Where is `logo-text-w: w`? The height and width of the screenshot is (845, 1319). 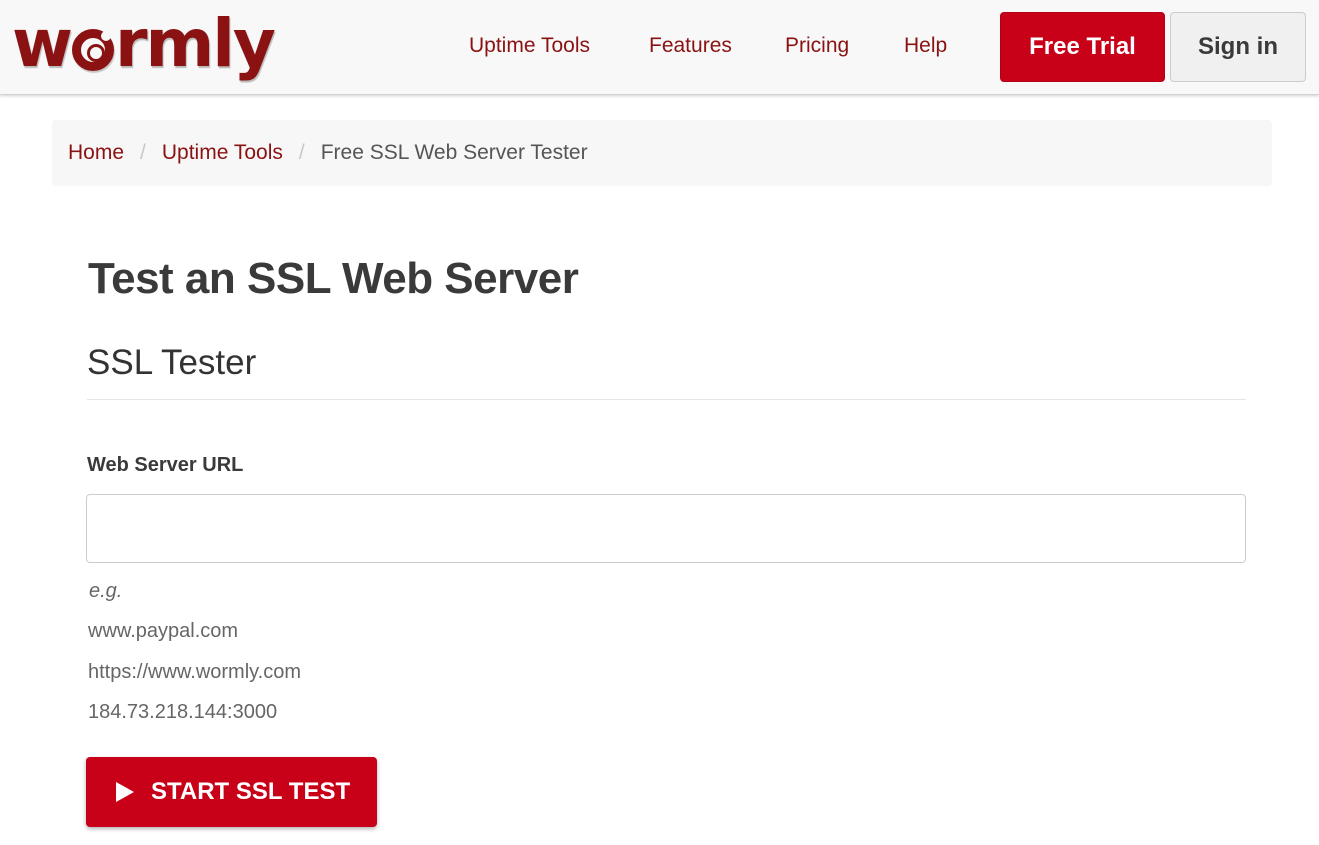 logo-text-w: w is located at coordinates (42, 43).